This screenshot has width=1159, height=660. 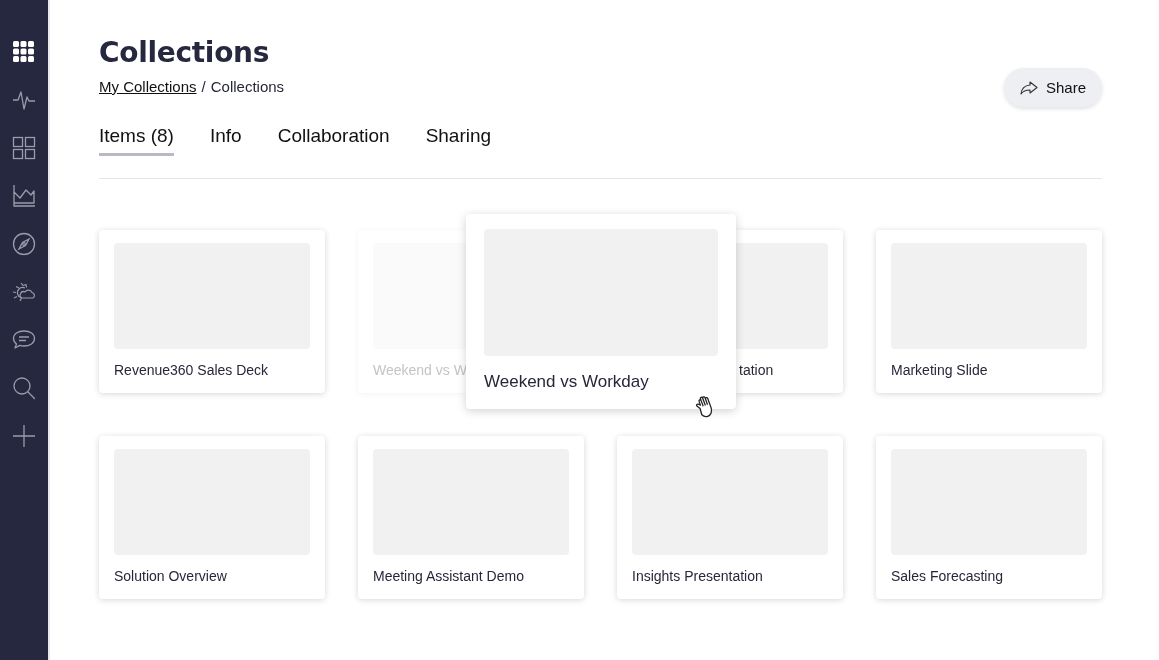 I want to click on breadcrumb-current: Collections, so click(x=247, y=86).